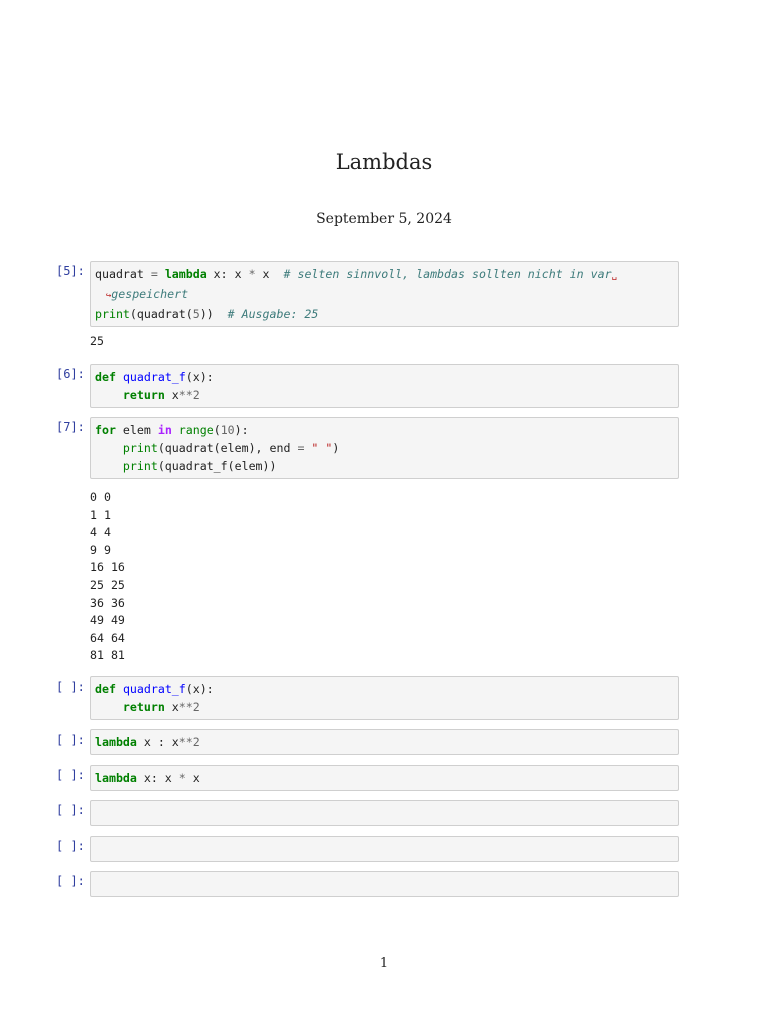 The image size is (768, 1024). I want to click on code-token: " ", so click(322, 448).